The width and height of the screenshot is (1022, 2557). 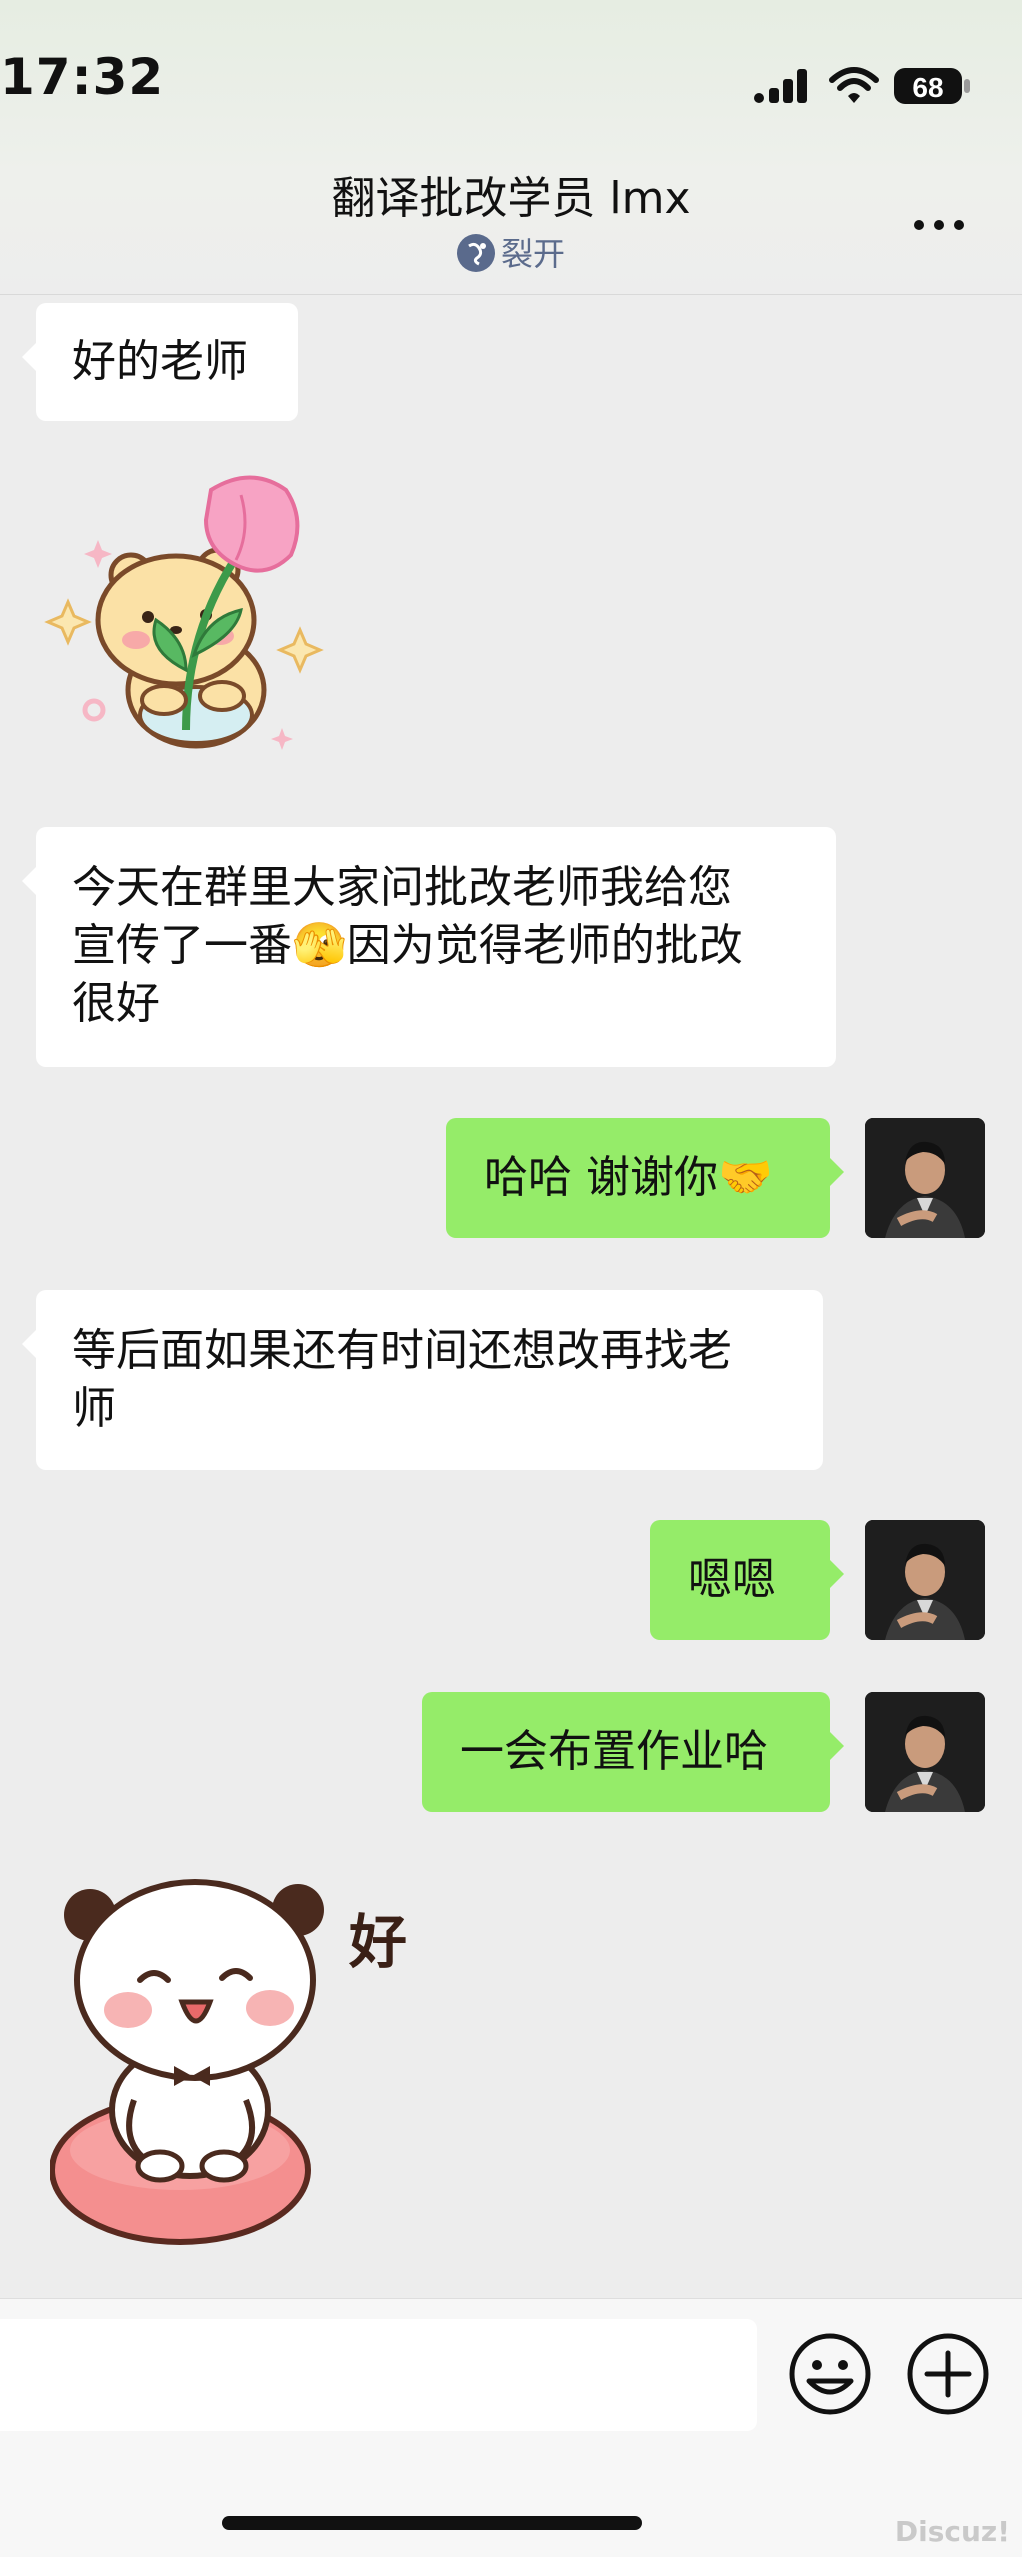 I want to click on chat-title: 翻译批改学员 lmx, so click(x=511, y=199).